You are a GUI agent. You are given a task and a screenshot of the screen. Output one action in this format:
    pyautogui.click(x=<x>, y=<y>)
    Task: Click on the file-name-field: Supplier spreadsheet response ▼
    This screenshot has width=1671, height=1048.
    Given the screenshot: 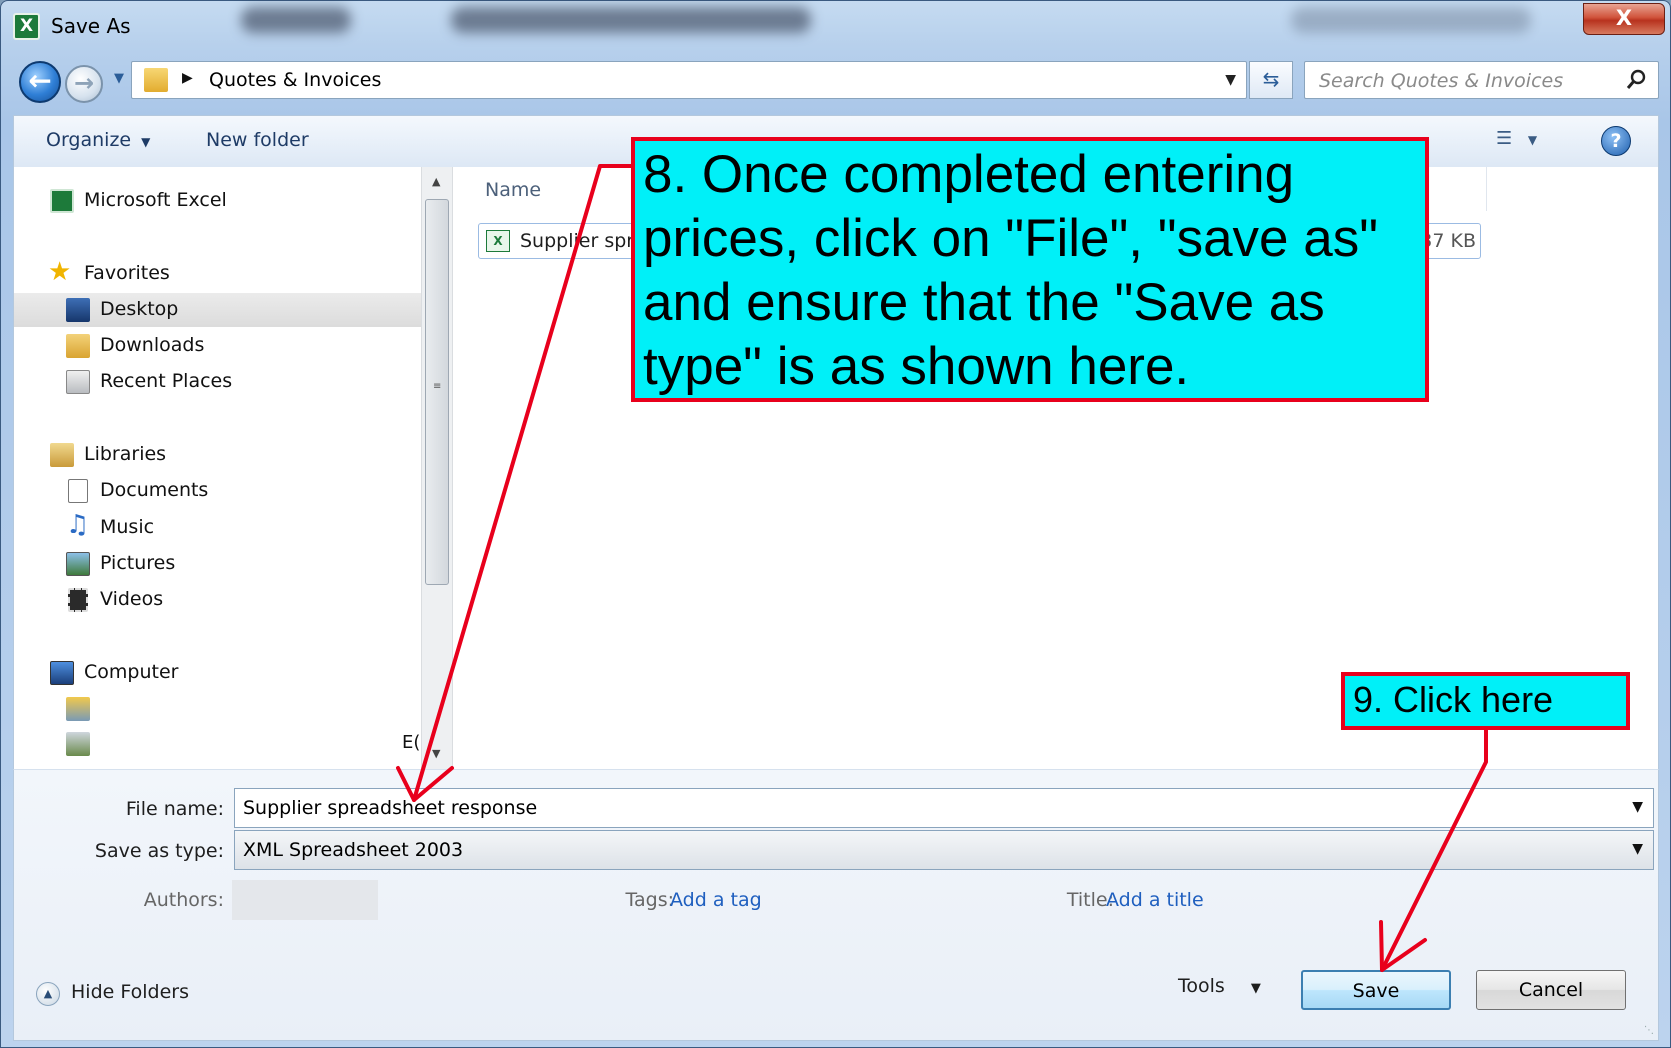 What is the action you would take?
    pyautogui.click(x=944, y=808)
    